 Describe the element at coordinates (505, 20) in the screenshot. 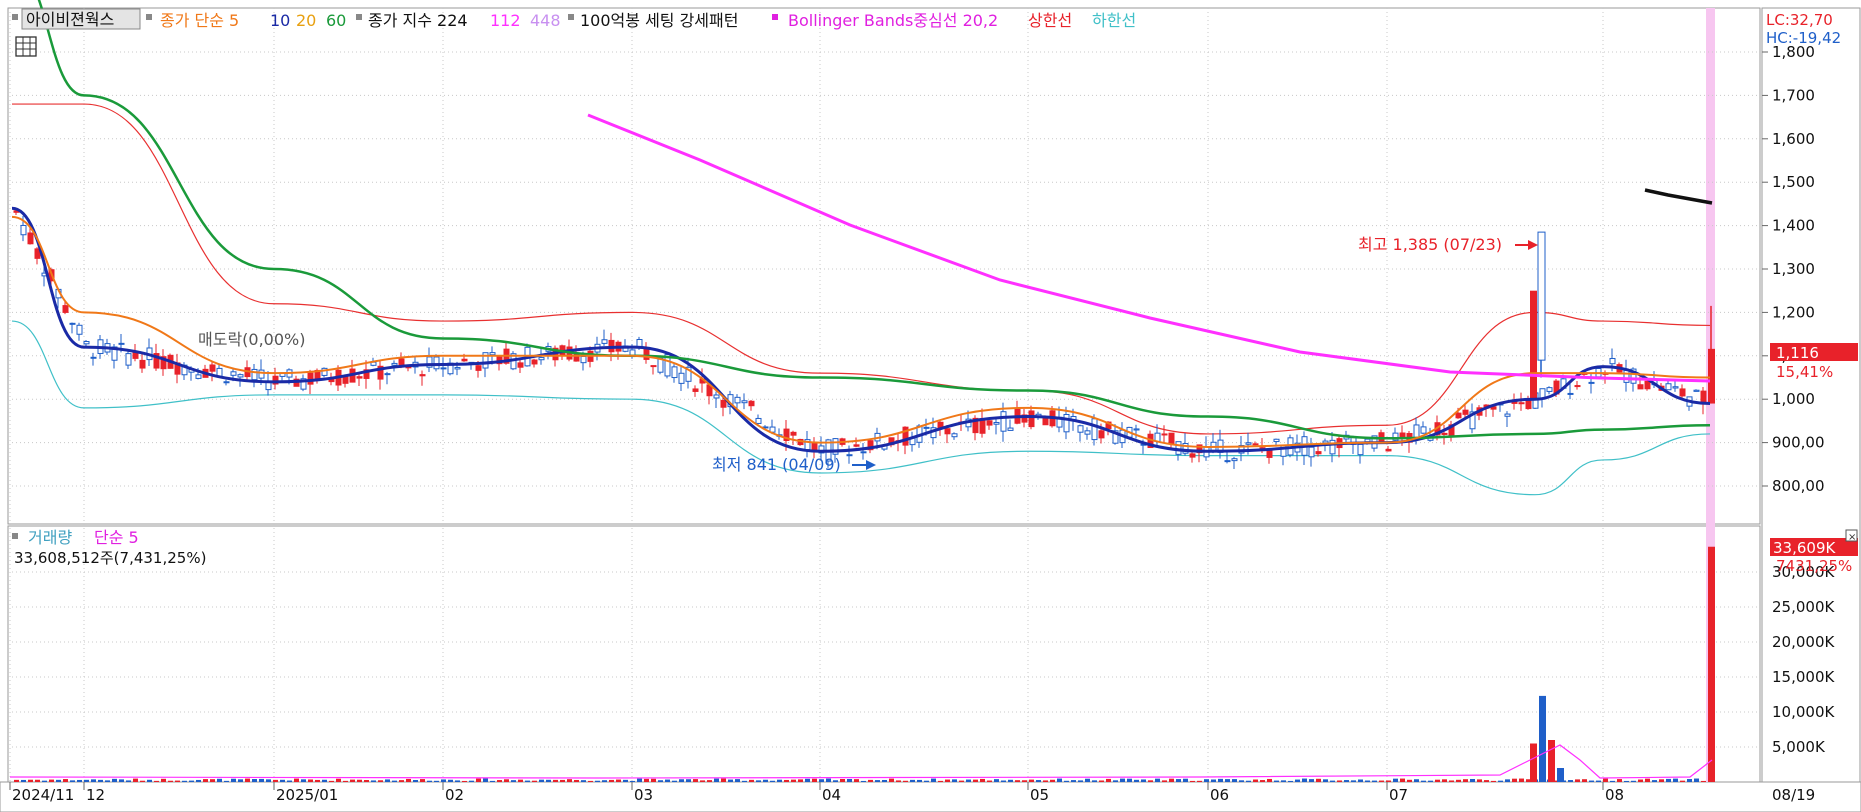

I see `legend-index112: 112` at that location.